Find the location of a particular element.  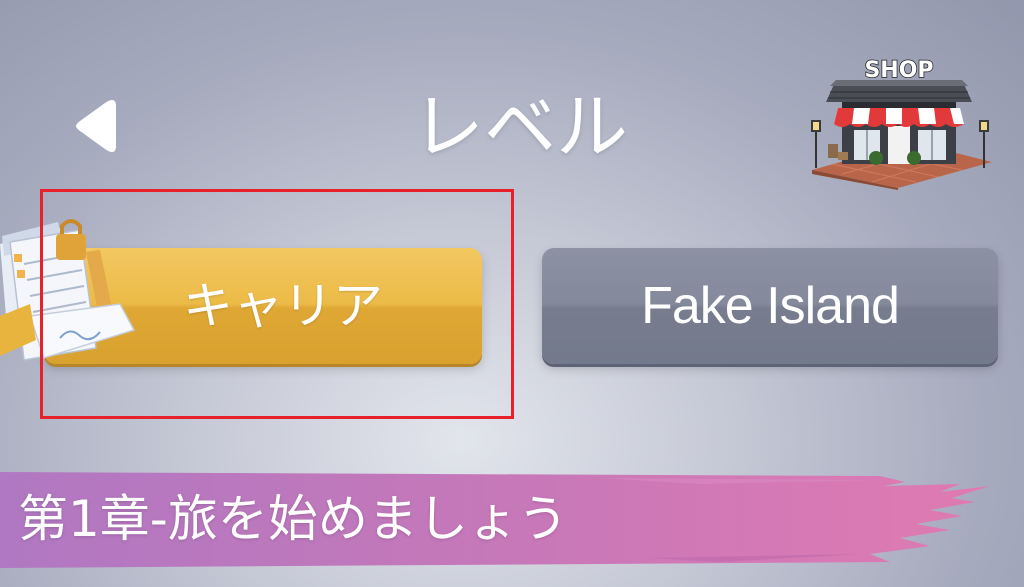

shop-storefront-icon: SHOP is located at coordinates (901, 123).